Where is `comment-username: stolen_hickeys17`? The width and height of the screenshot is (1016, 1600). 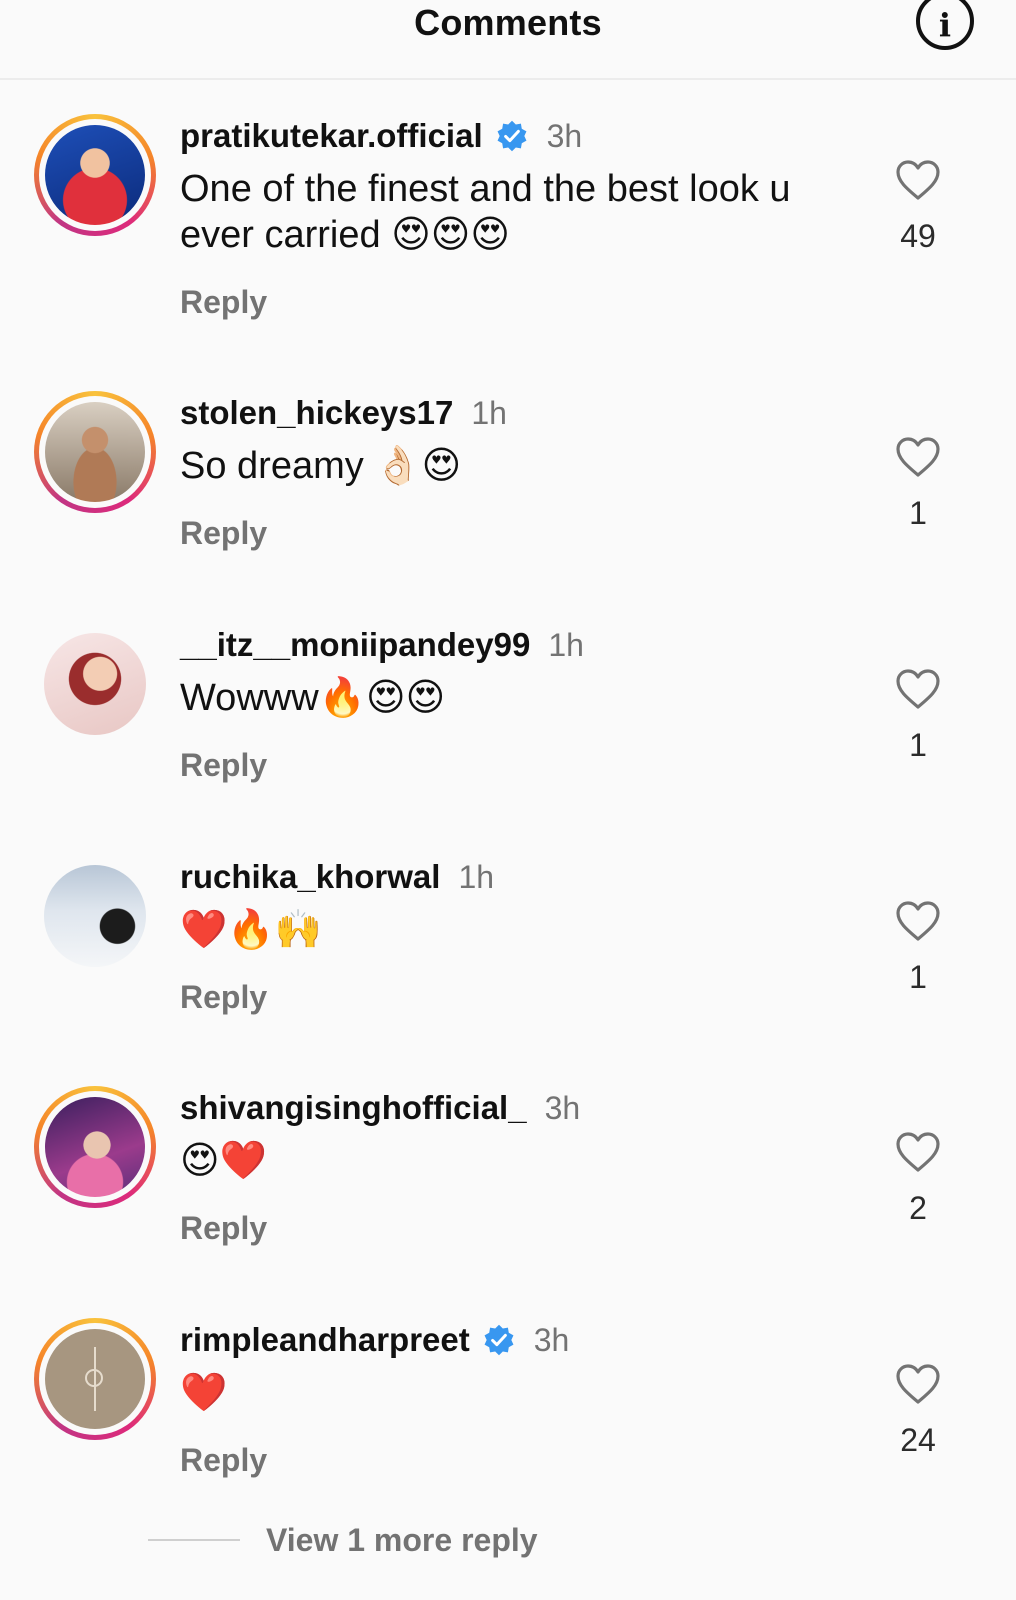 comment-username: stolen_hickeys17 is located at coordinates (316, 413).